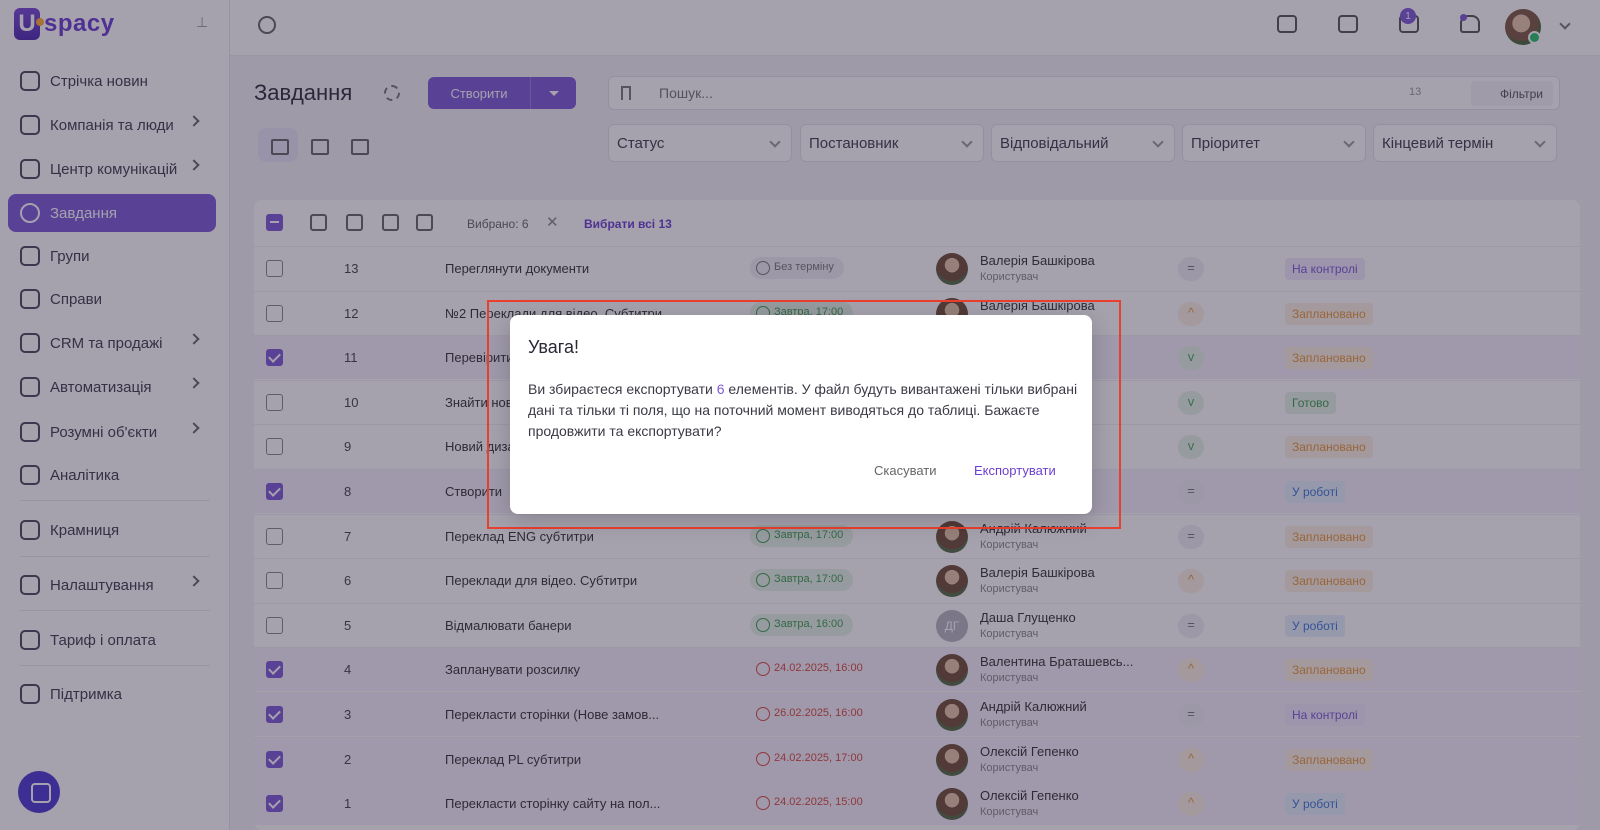 Image resolution: width=1600 pixels, height=830 pixels. I want to click on dialog-export-count: 6, so click(720, 389).